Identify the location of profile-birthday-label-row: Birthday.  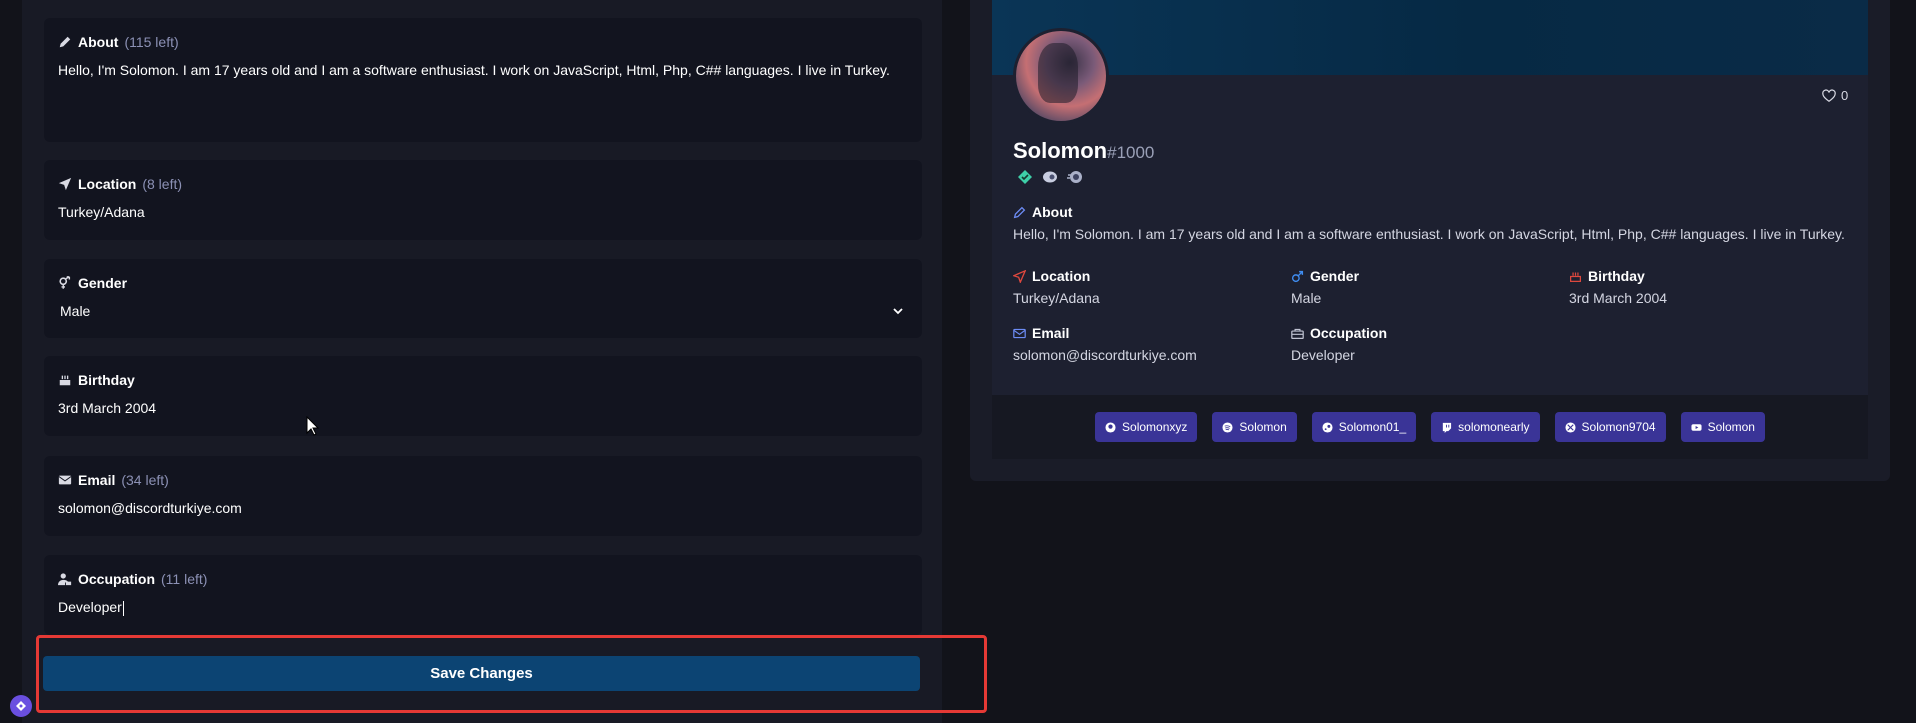
(1607, 276).